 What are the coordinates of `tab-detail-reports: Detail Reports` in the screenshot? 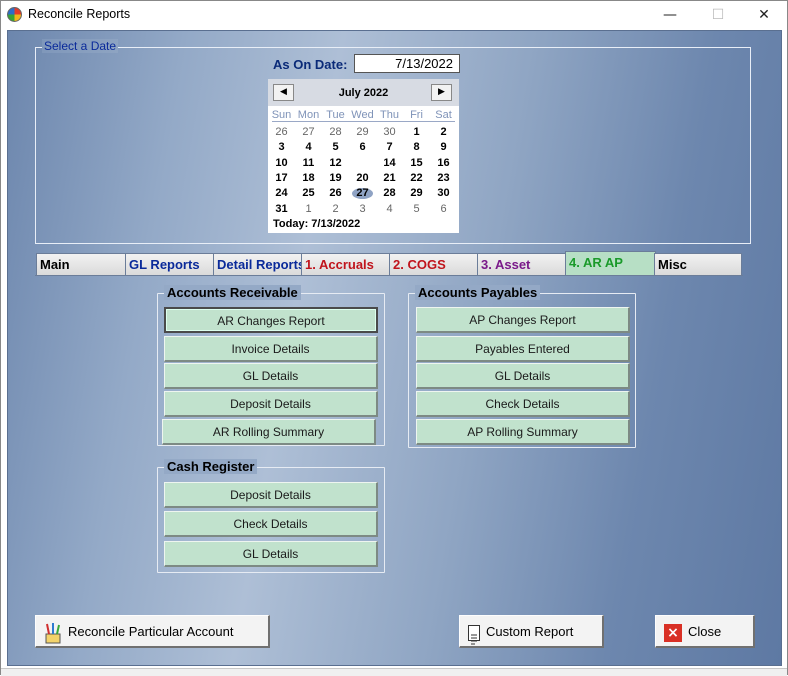 It's located at (257, 264).